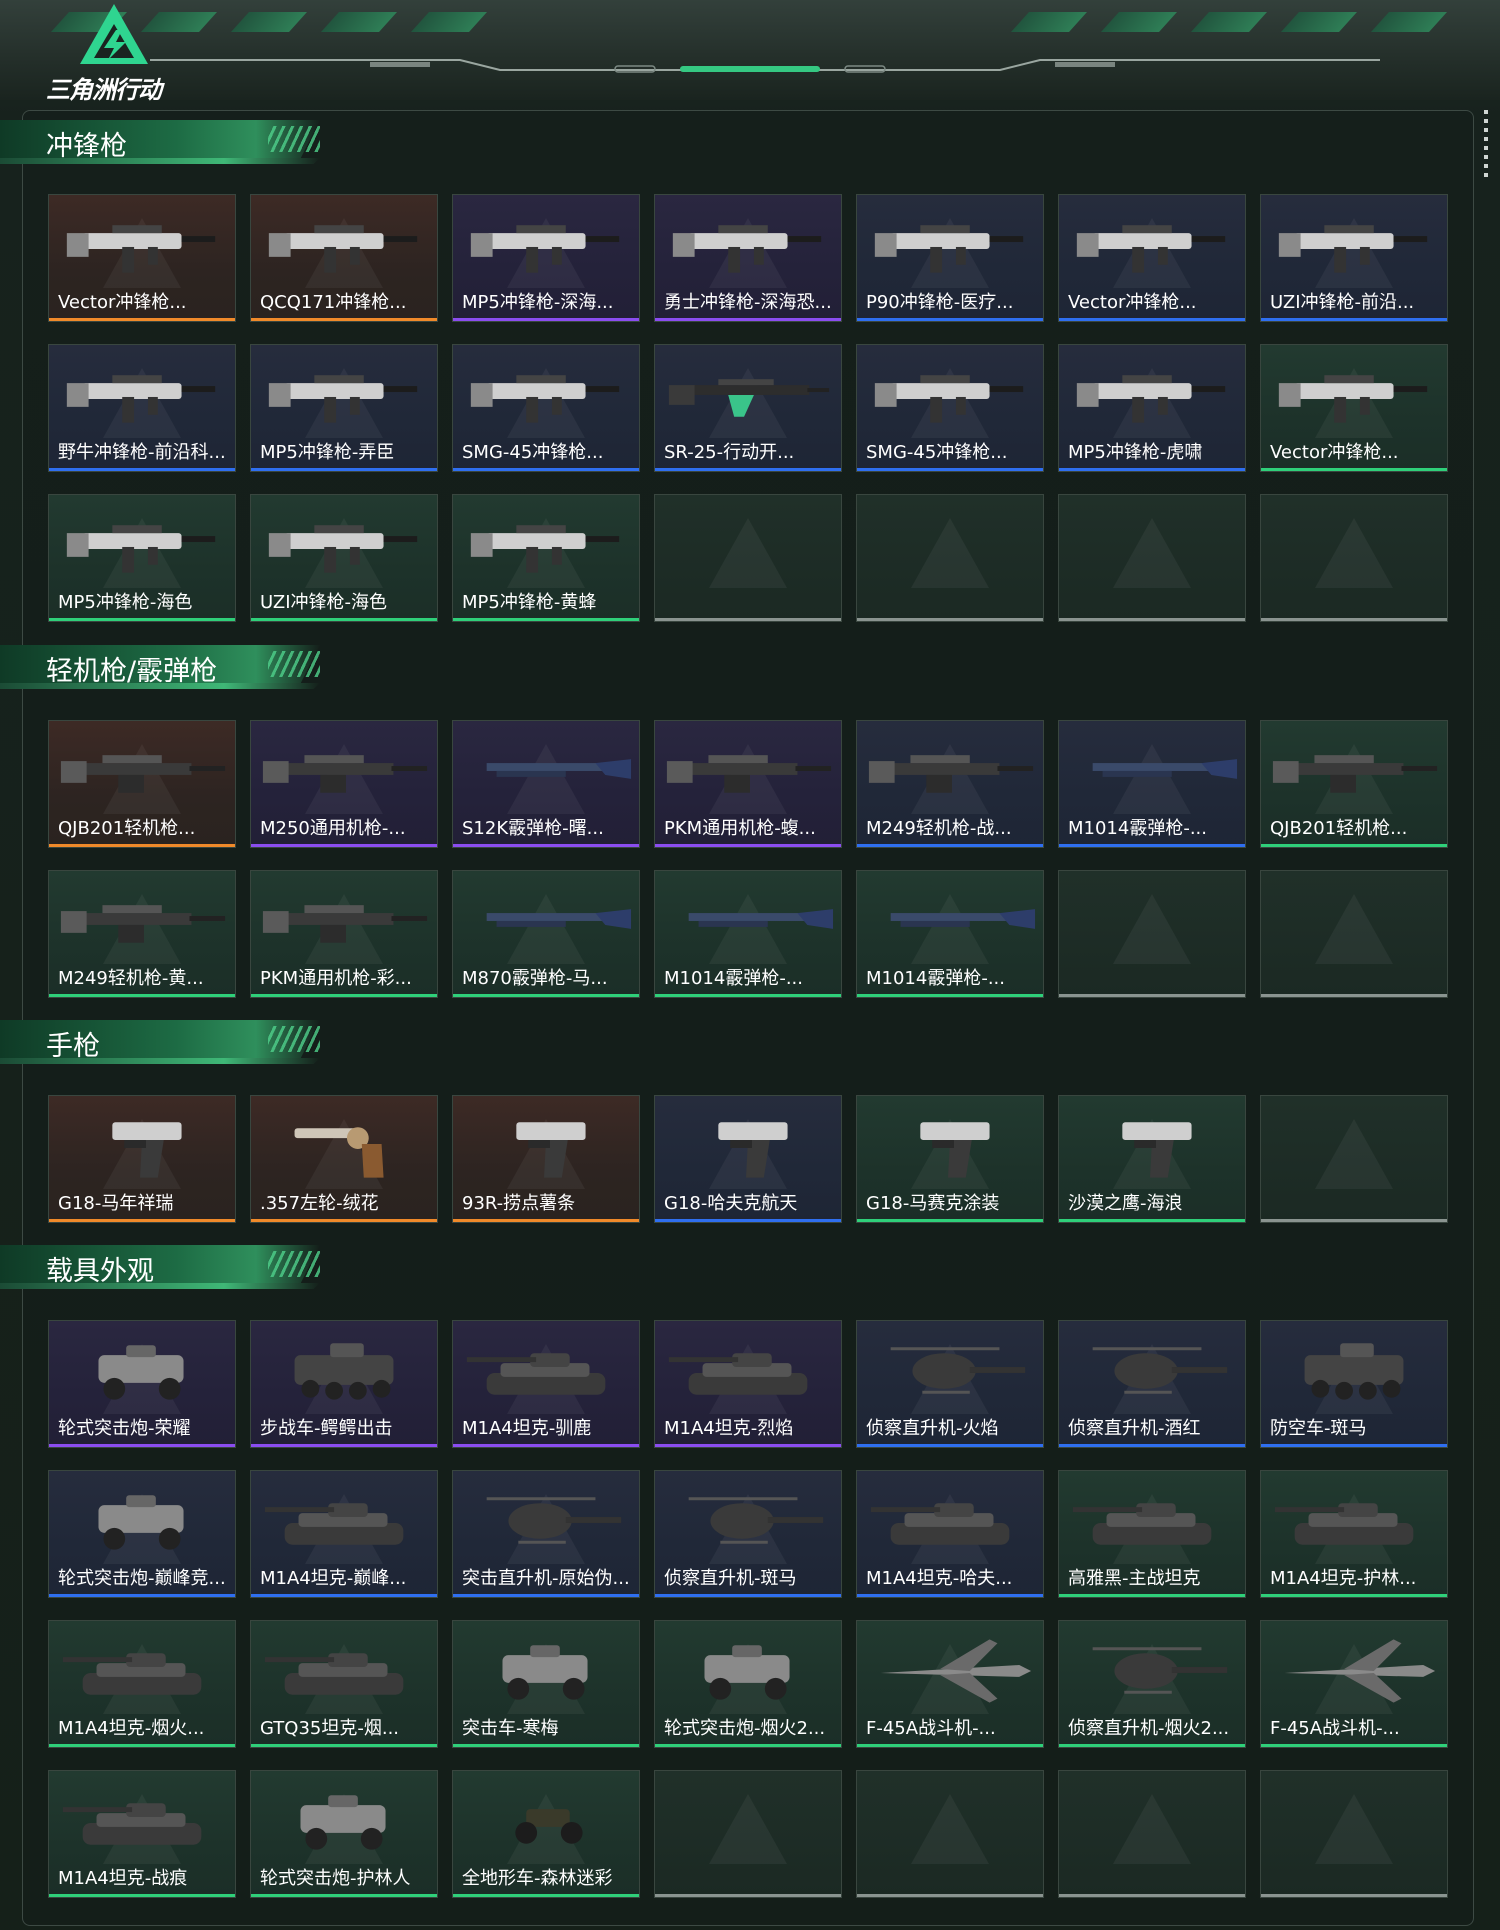 This screenshot has height=1930, width=1500. What do you see at coordinates (344, 1834) in the screenshot?
I see `skin-card: 轮式突击炮-护林人` at bounding box center [344, 1834].